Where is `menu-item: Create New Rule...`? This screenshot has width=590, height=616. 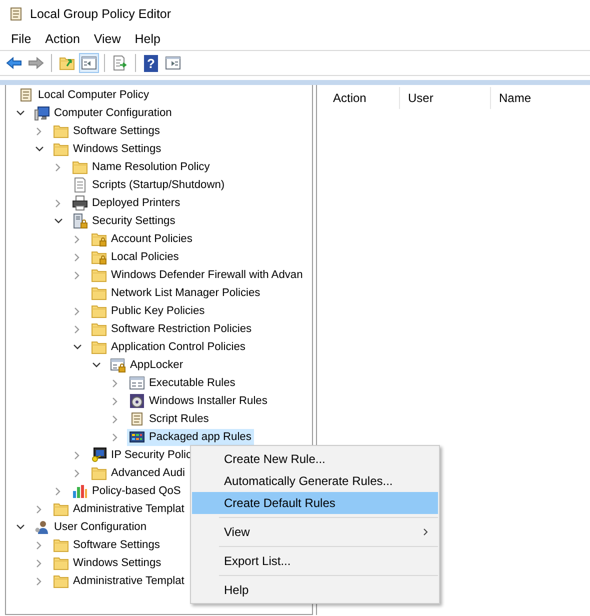
menu-item: Create New Rule... is located at coordinates (315, 459).